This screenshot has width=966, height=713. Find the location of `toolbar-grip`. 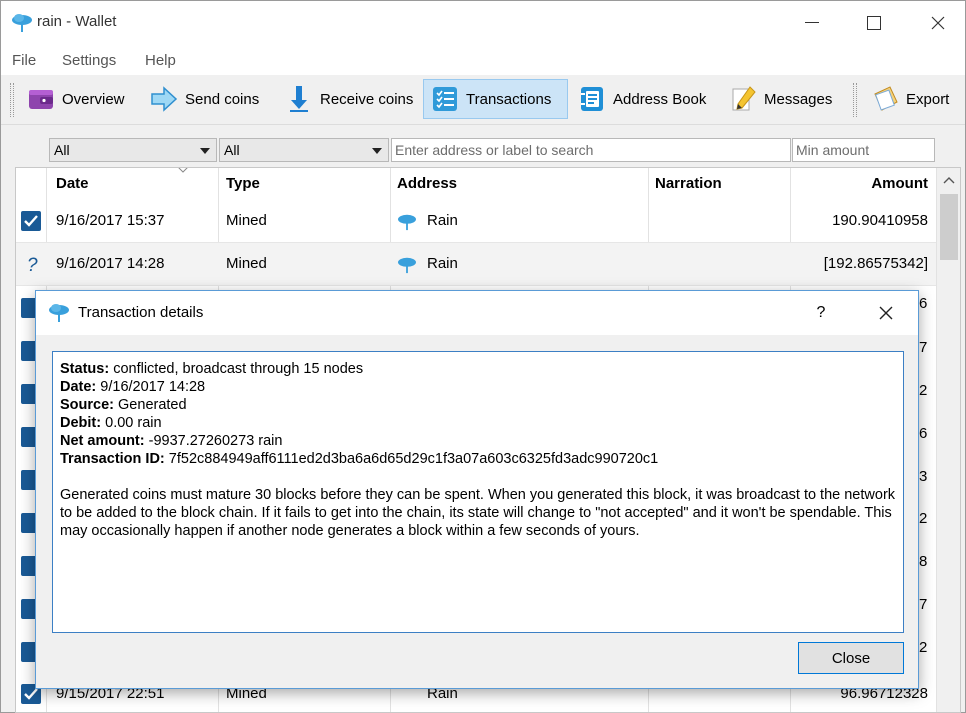

toolbar-grip is located at coordinates (12, 100).